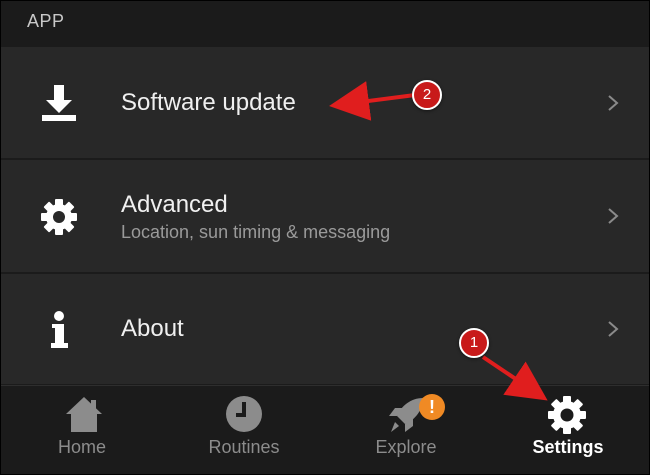 The height and width of the screenshot is (475, 650). Describe the element at coordinates (46, 21) in the screenshot. I see `section-header-label: APP` at that location.